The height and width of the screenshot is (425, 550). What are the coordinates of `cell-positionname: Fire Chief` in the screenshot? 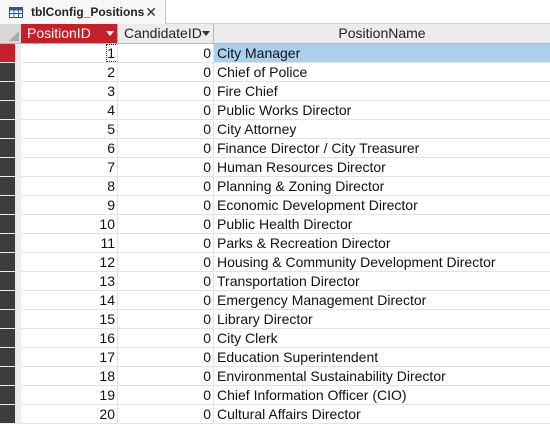 It's located at (382, 91).